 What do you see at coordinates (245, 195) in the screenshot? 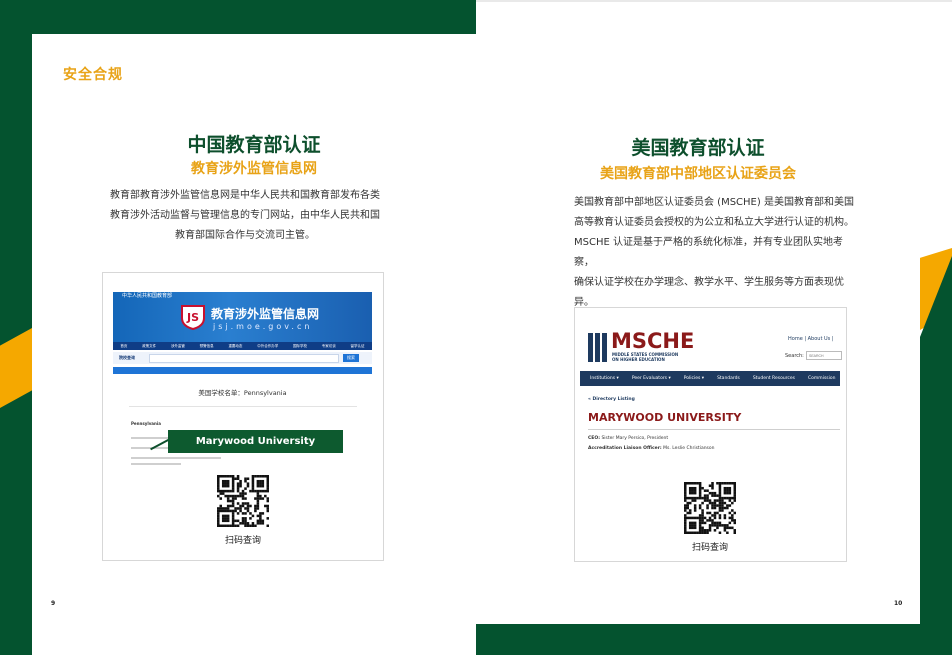
I see `left-paragraph-line: 教育部教育涉外监管信息网是中华人民共和国教育部发布各类` at bounding box center [245, 195].